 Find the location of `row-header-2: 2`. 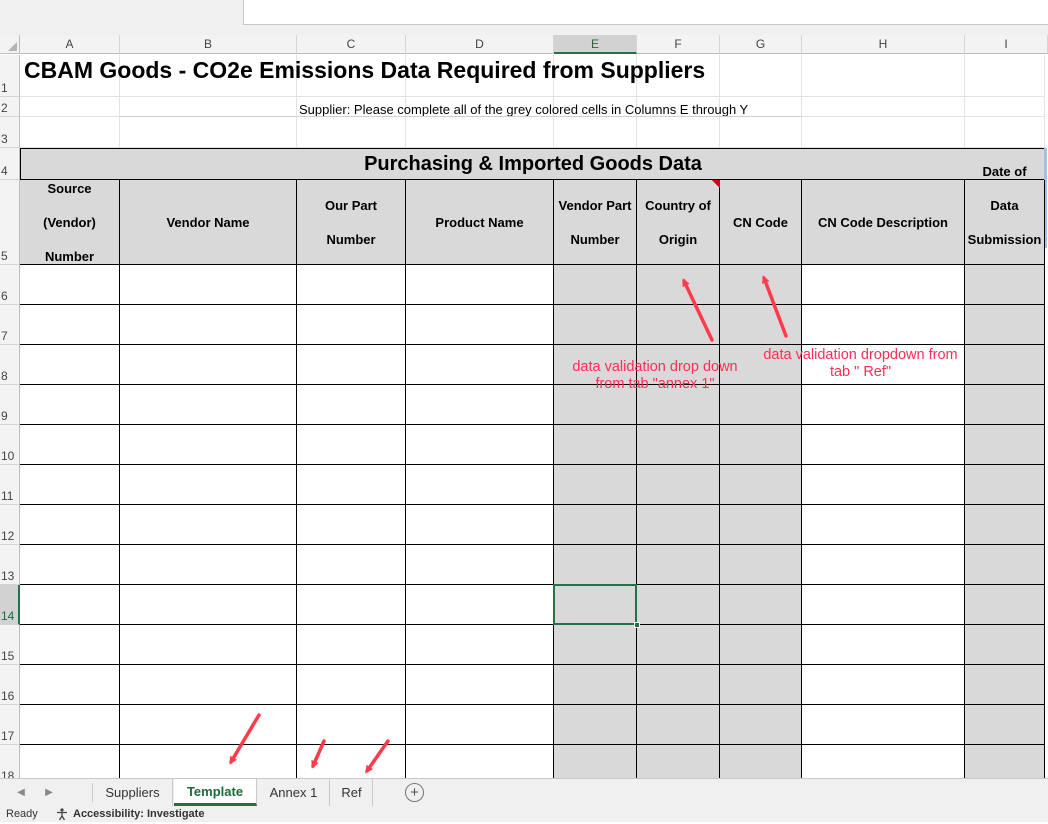

row-header-2: 2 is located at coordinates (10, 107).